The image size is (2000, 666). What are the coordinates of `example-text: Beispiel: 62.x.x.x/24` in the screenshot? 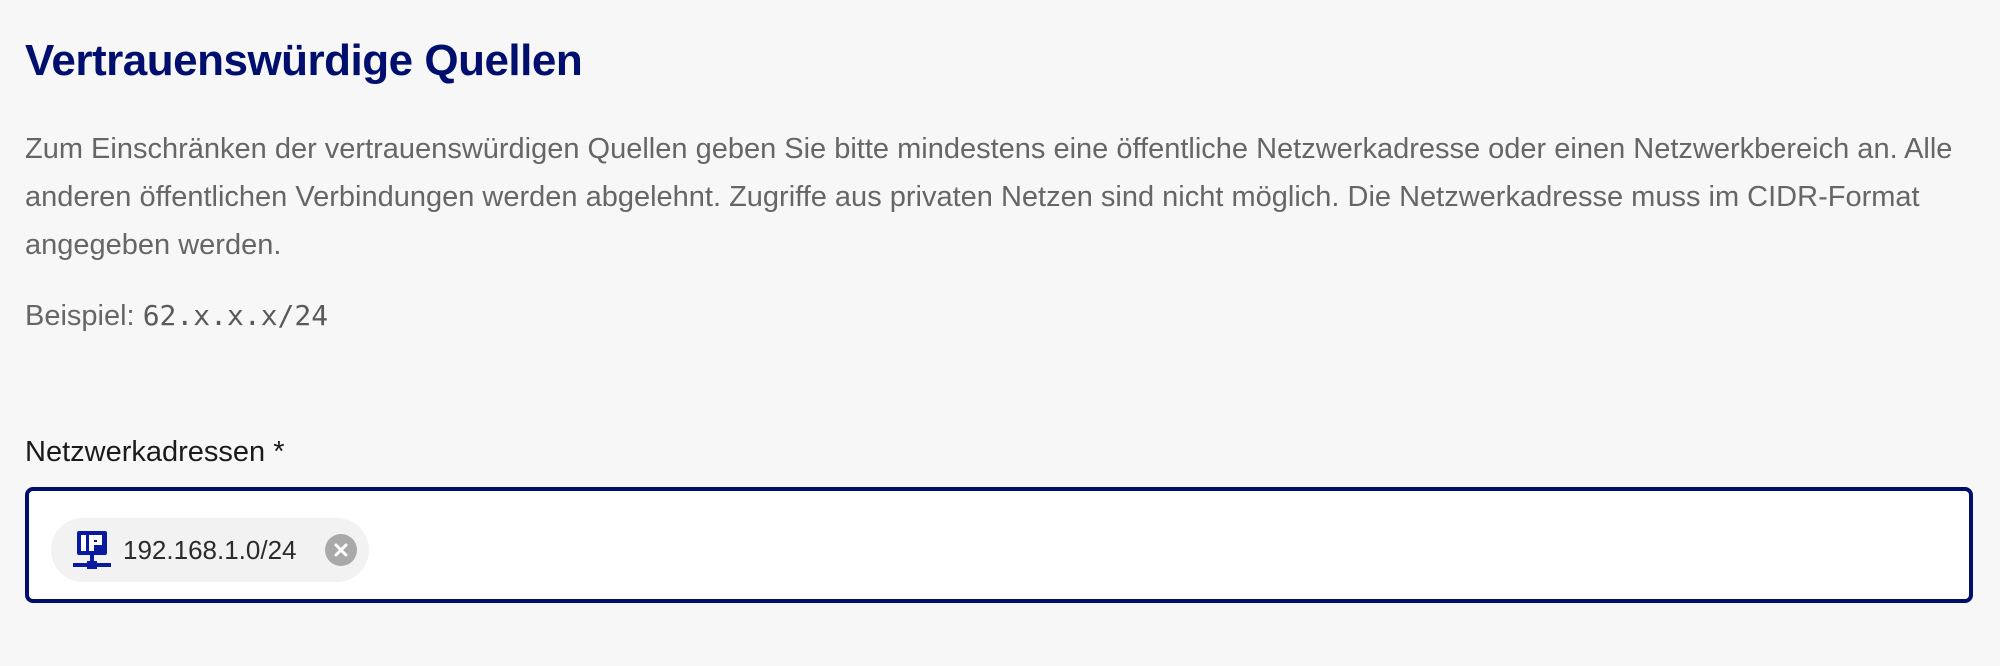 It's located at (1001, 316).